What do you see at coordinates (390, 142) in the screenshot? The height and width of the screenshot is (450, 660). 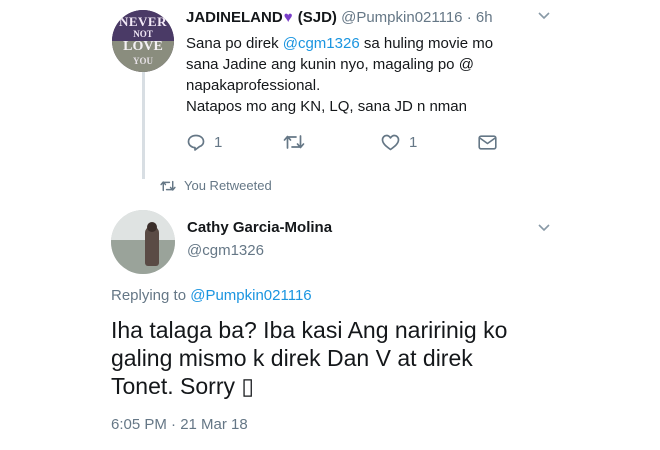 I see `like-icon` at bounding box center [390, 142].